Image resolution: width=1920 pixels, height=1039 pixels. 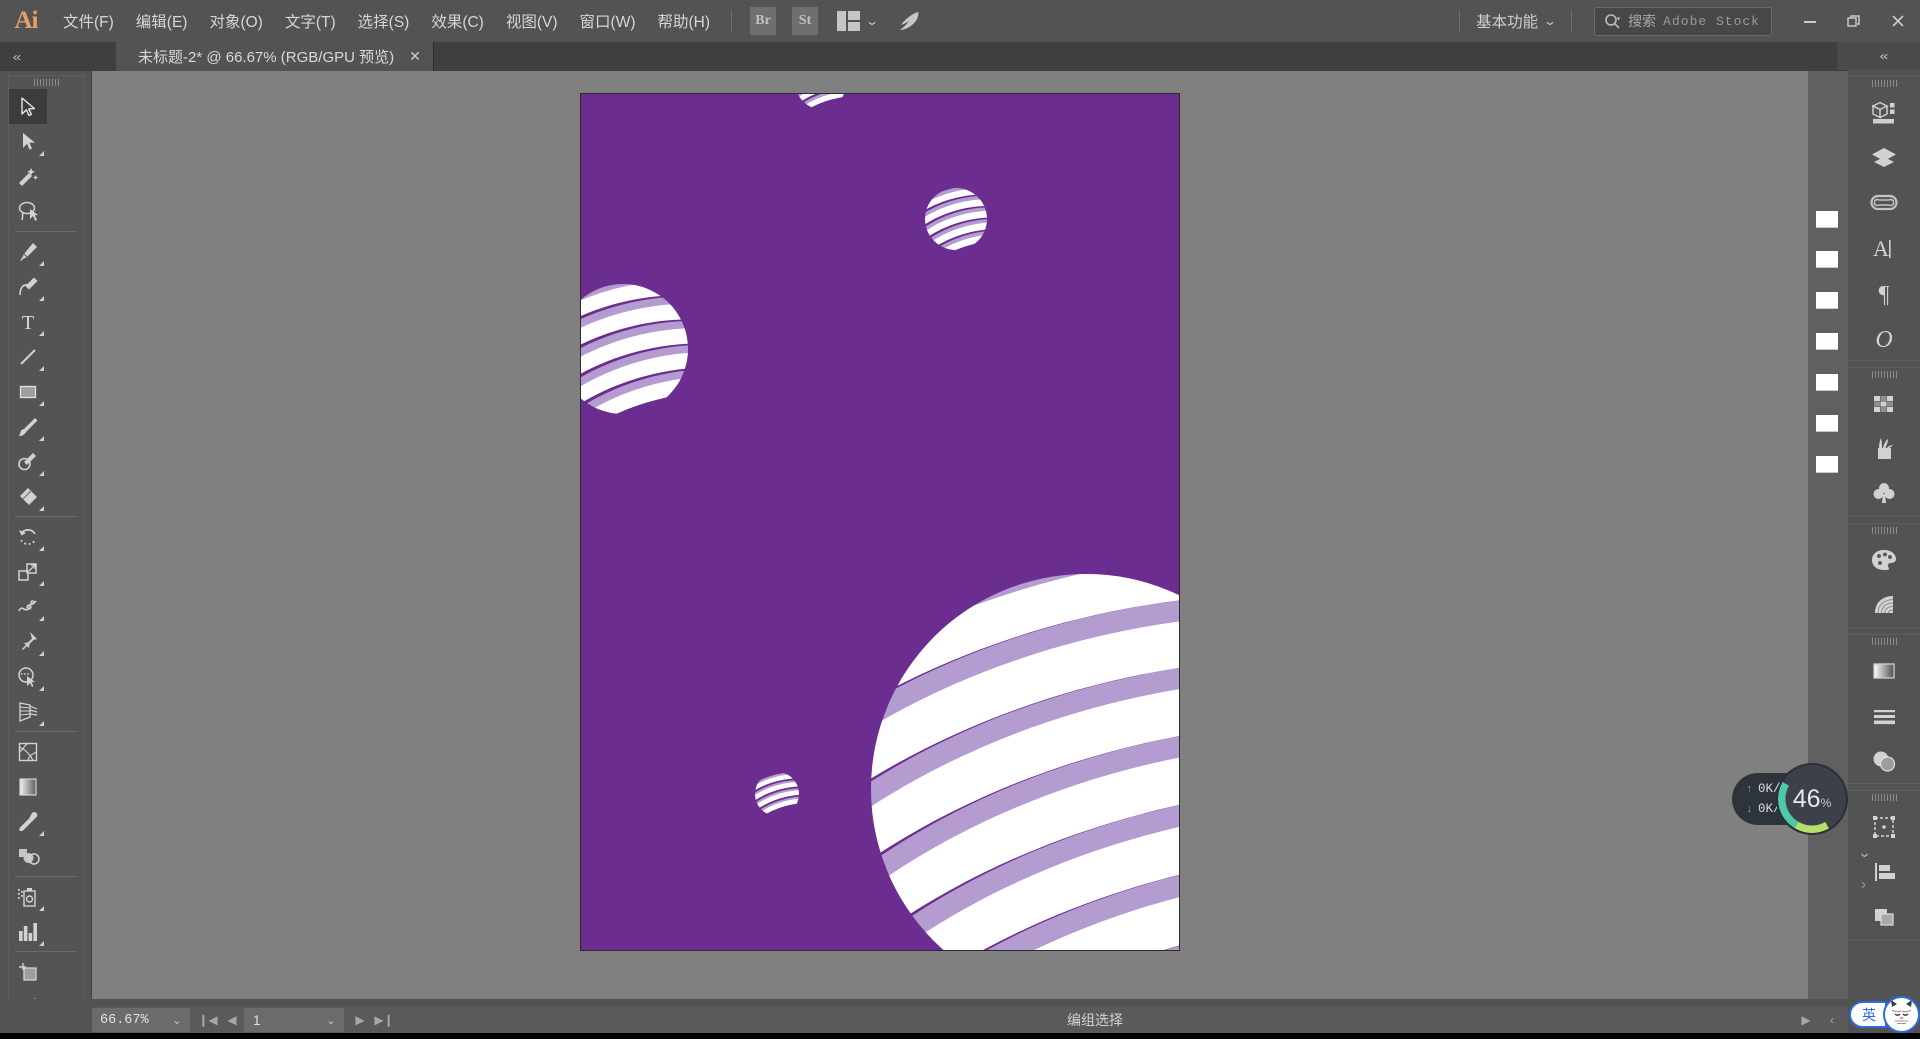 I want to click on tray-chevron-icon: ⌄, so click(x=1864, y=853).